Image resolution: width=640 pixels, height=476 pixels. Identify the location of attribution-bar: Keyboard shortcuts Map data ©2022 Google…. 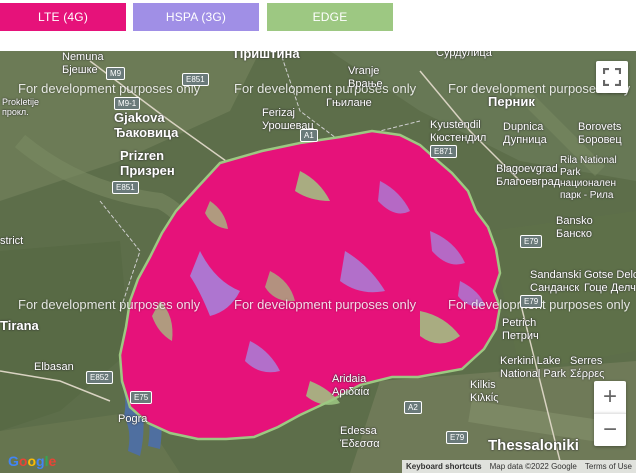
(519, 466).